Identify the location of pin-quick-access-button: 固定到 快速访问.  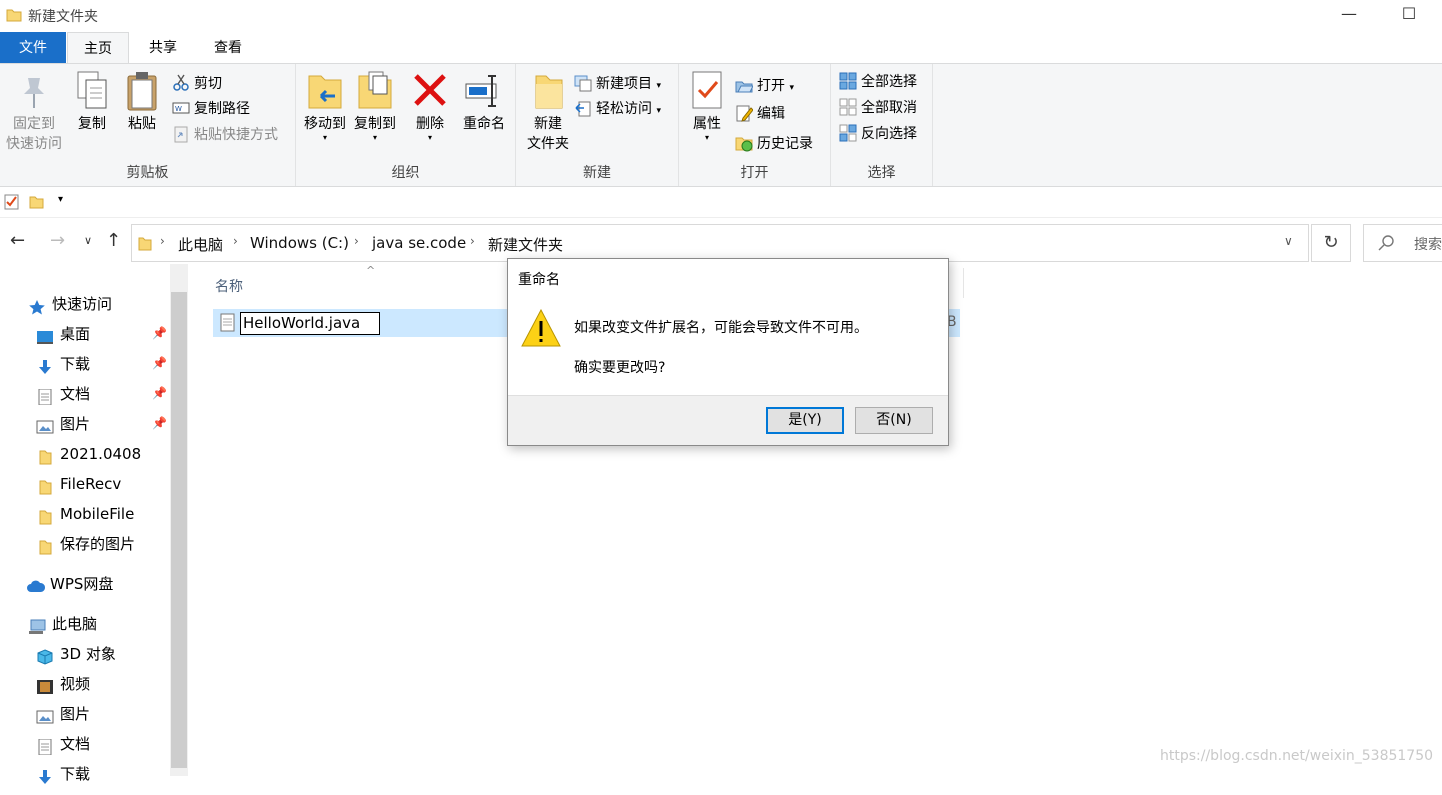
(34, 112).